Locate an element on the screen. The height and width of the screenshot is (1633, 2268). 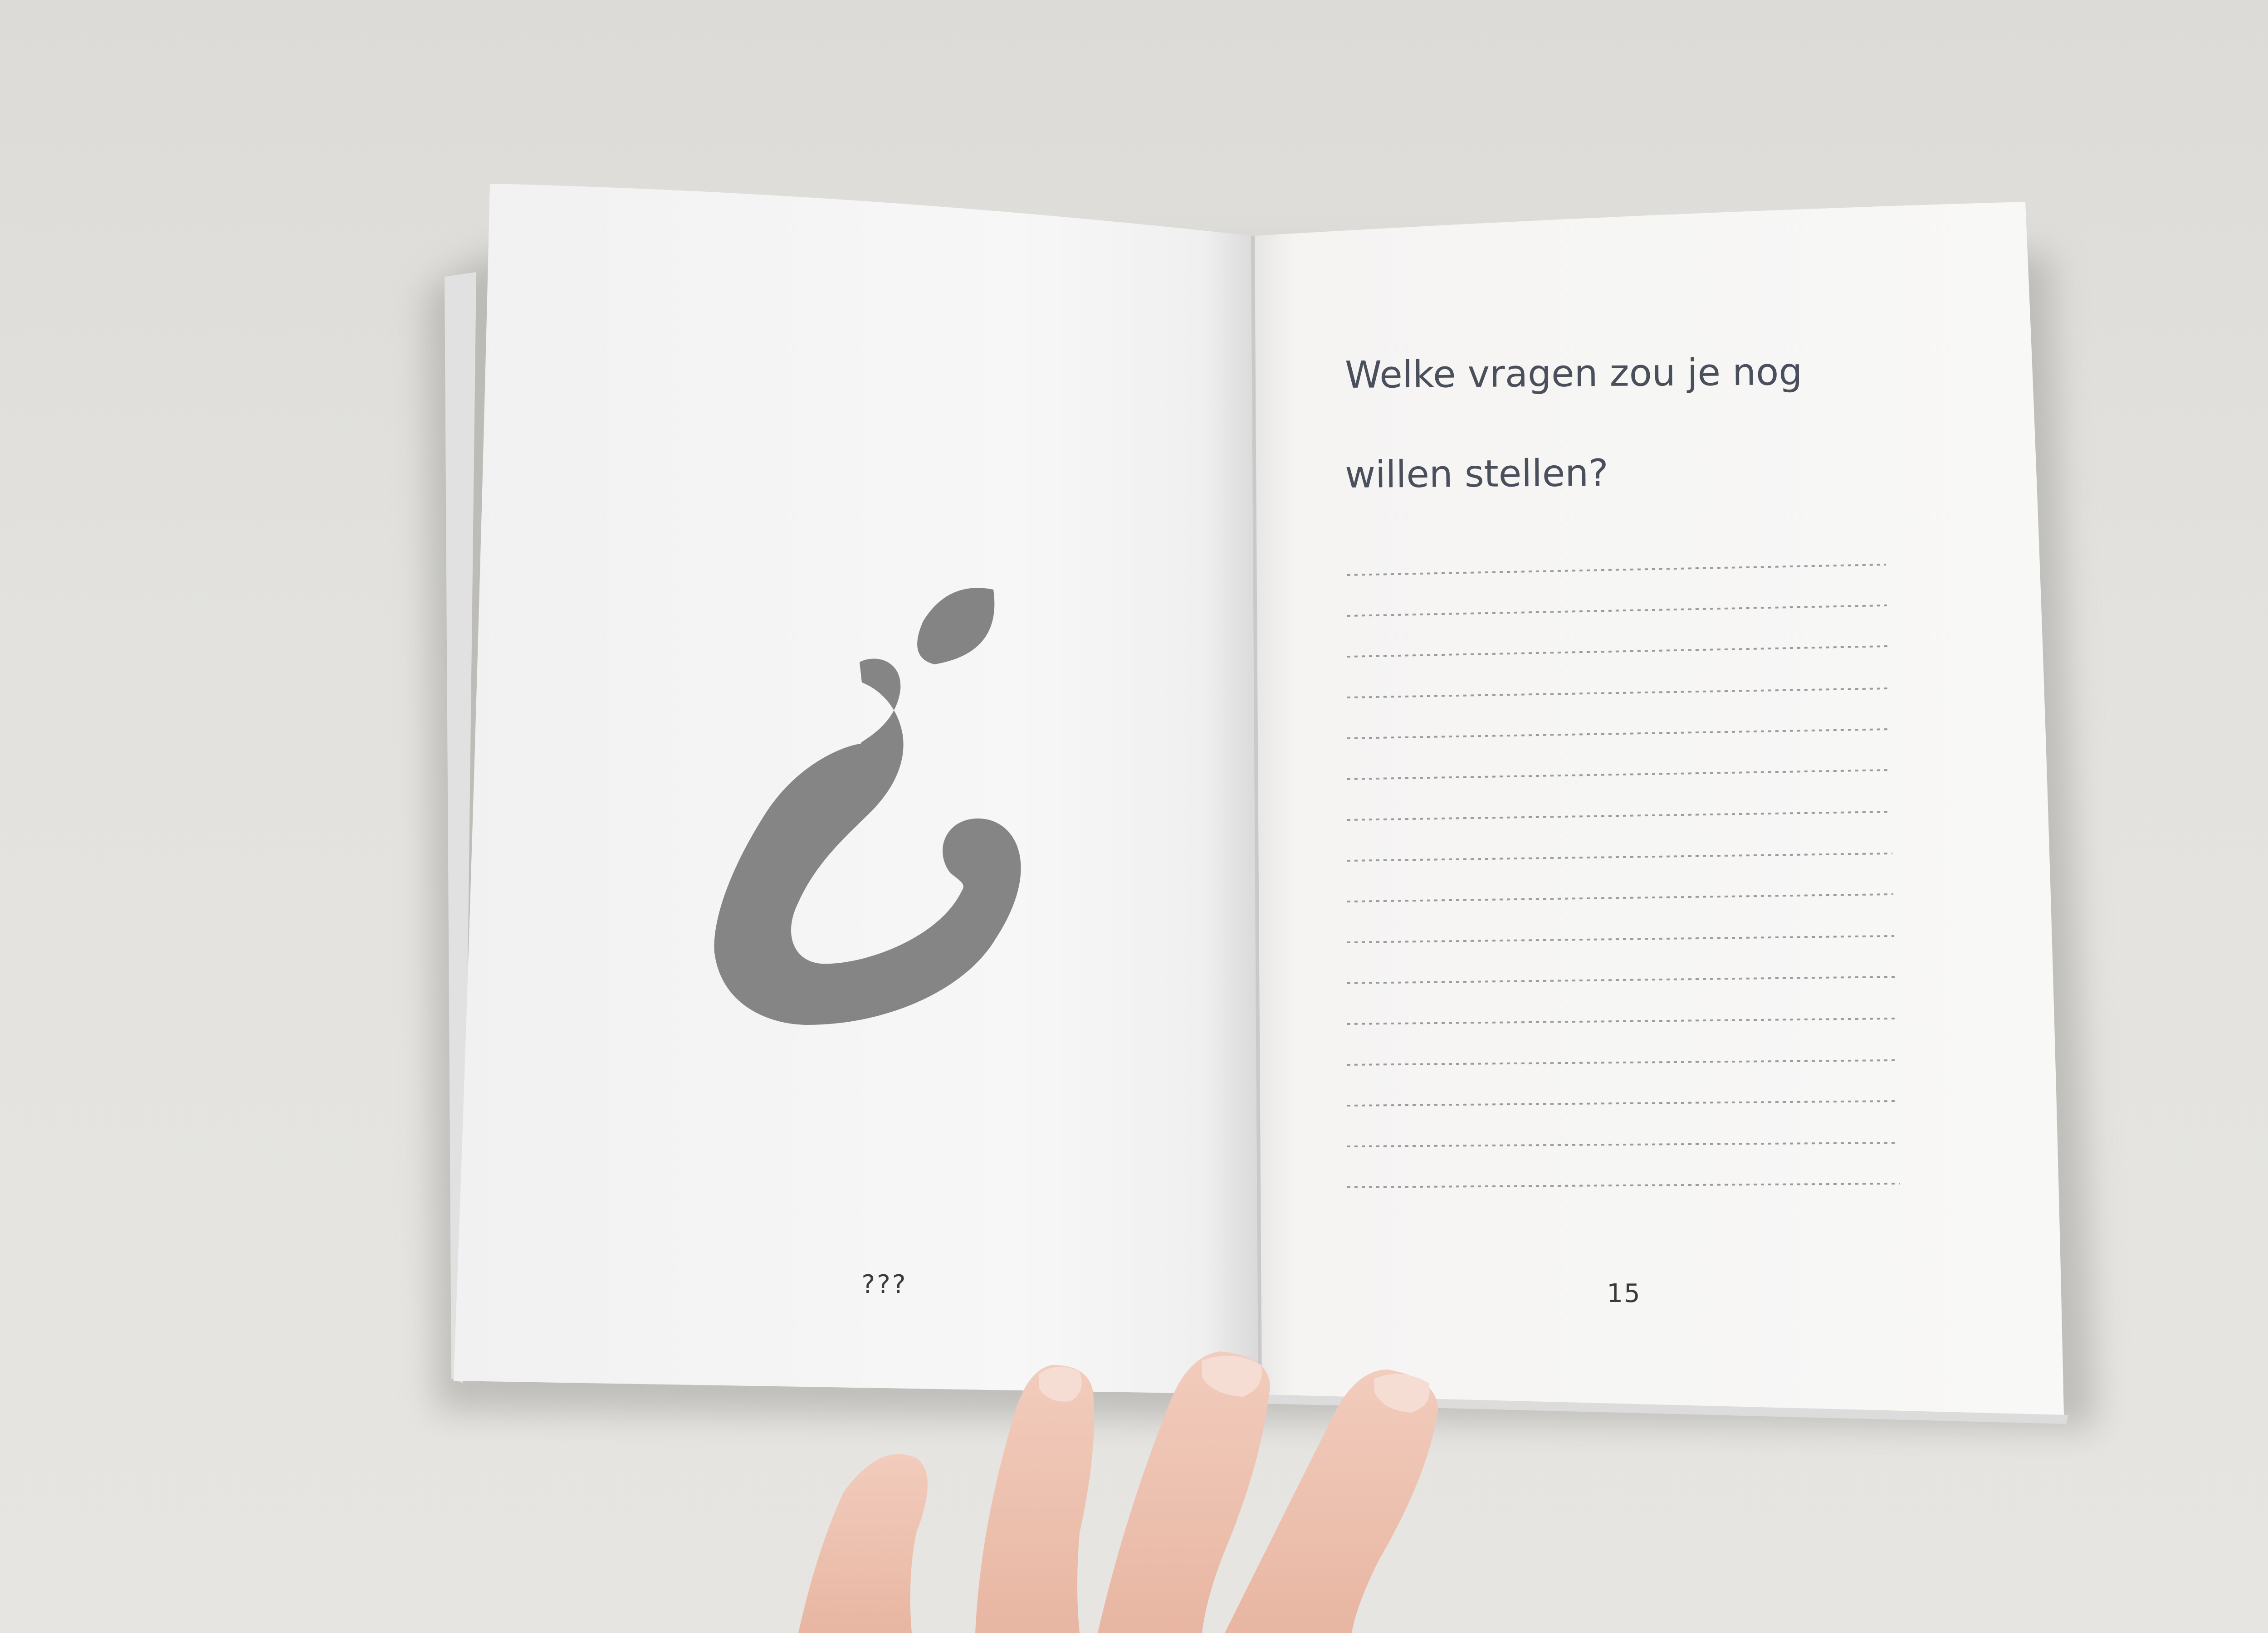
question-line-1: Welke vragen zou je nog is located at coordinates (1574, 373).